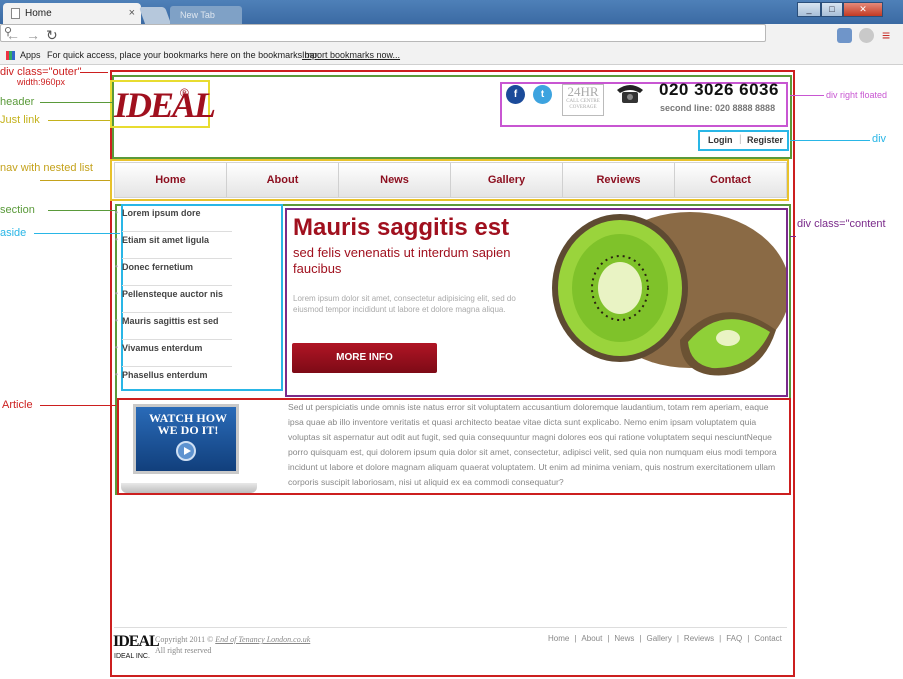 This screenshot has height=679, width=903. I want to click on annotation-just-link: Just link, so click(20, 120).